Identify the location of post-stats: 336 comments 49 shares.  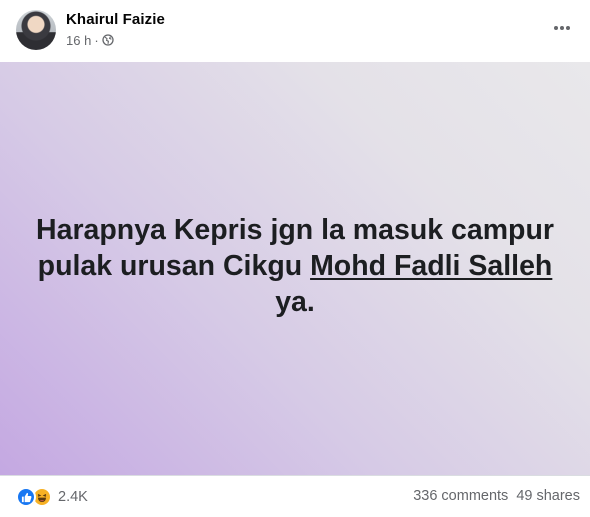
(496, 496).